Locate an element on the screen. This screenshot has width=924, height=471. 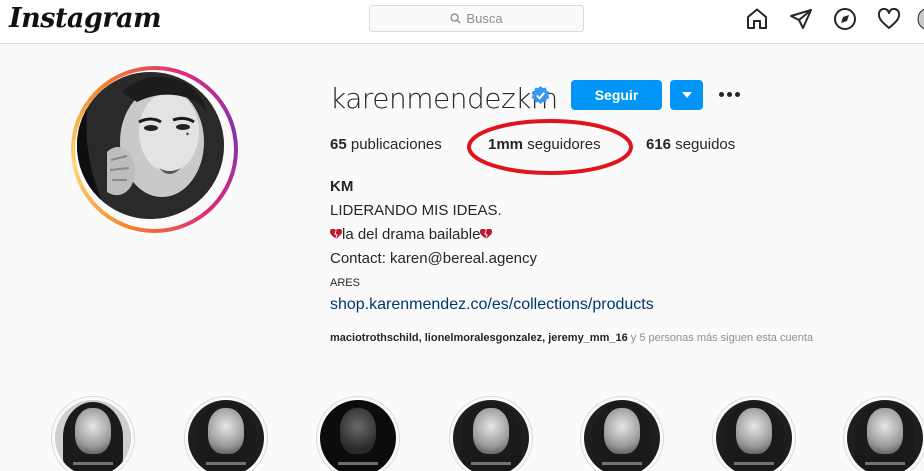
more-options-button is located at coordinates (729, 94).